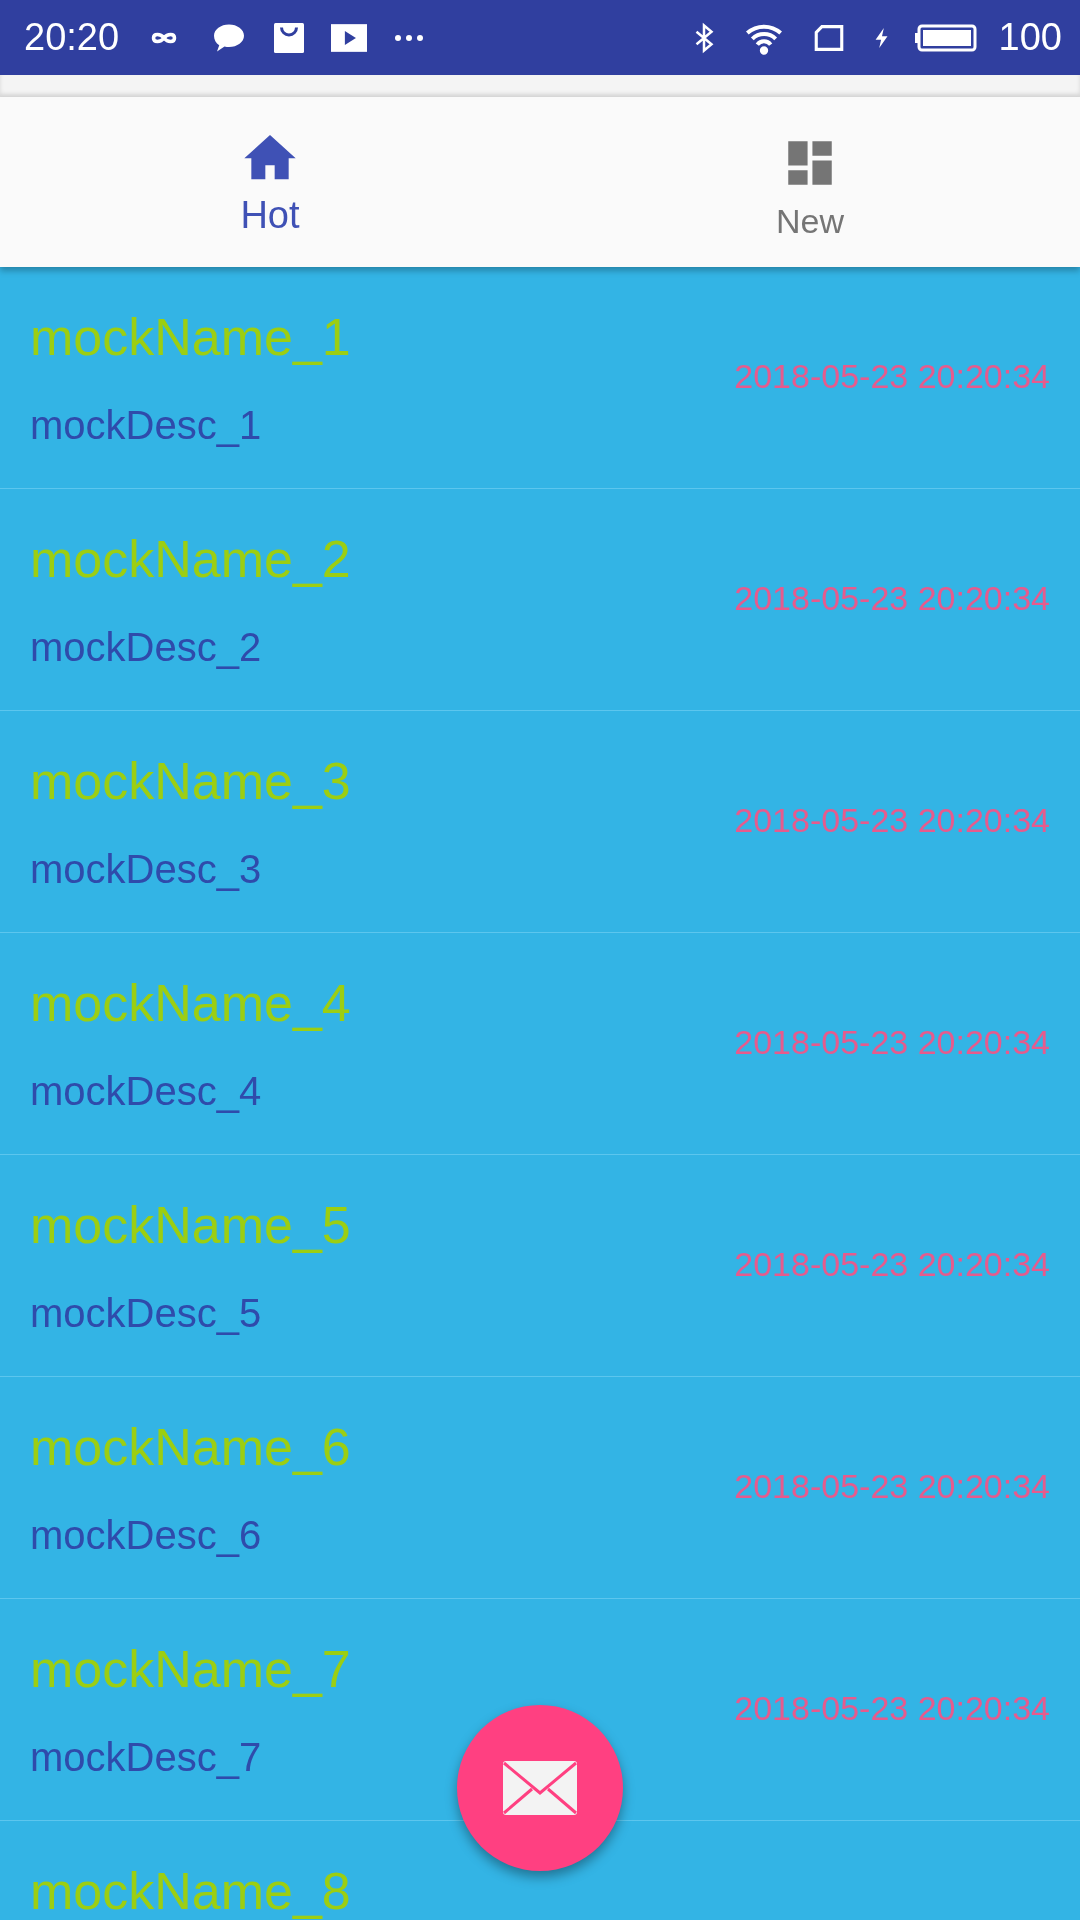  I want to click on list-item: mockName_2 mockDesc_2 2018-05-23 20:20:34, so click(540, 600).